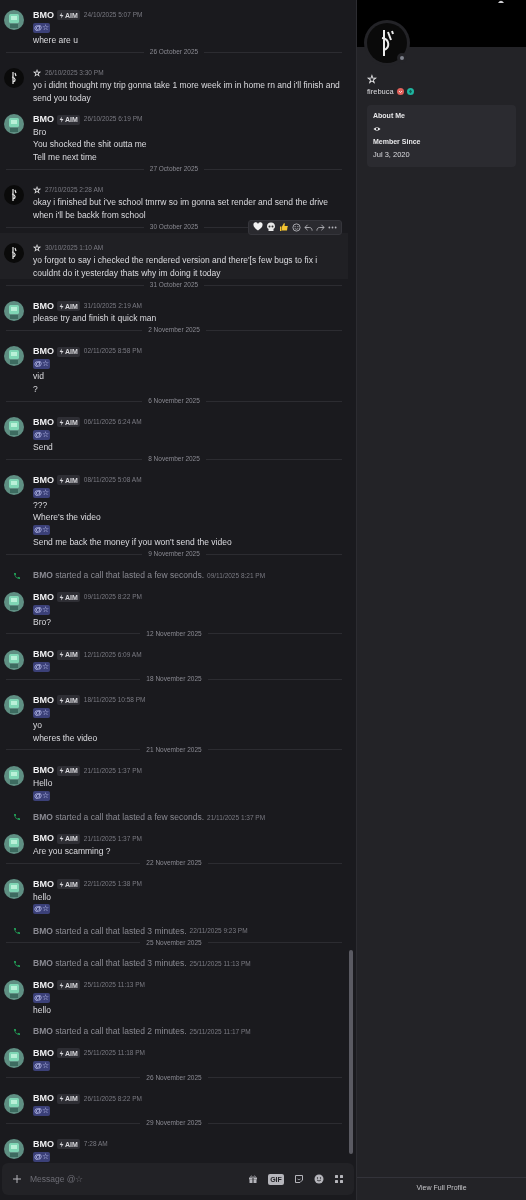 Image resolution: width=526 pixels, height=1200 pixels. Describe the element at coordinates (351, 1052) in the screenshot. I see `scrollbar` at that location.